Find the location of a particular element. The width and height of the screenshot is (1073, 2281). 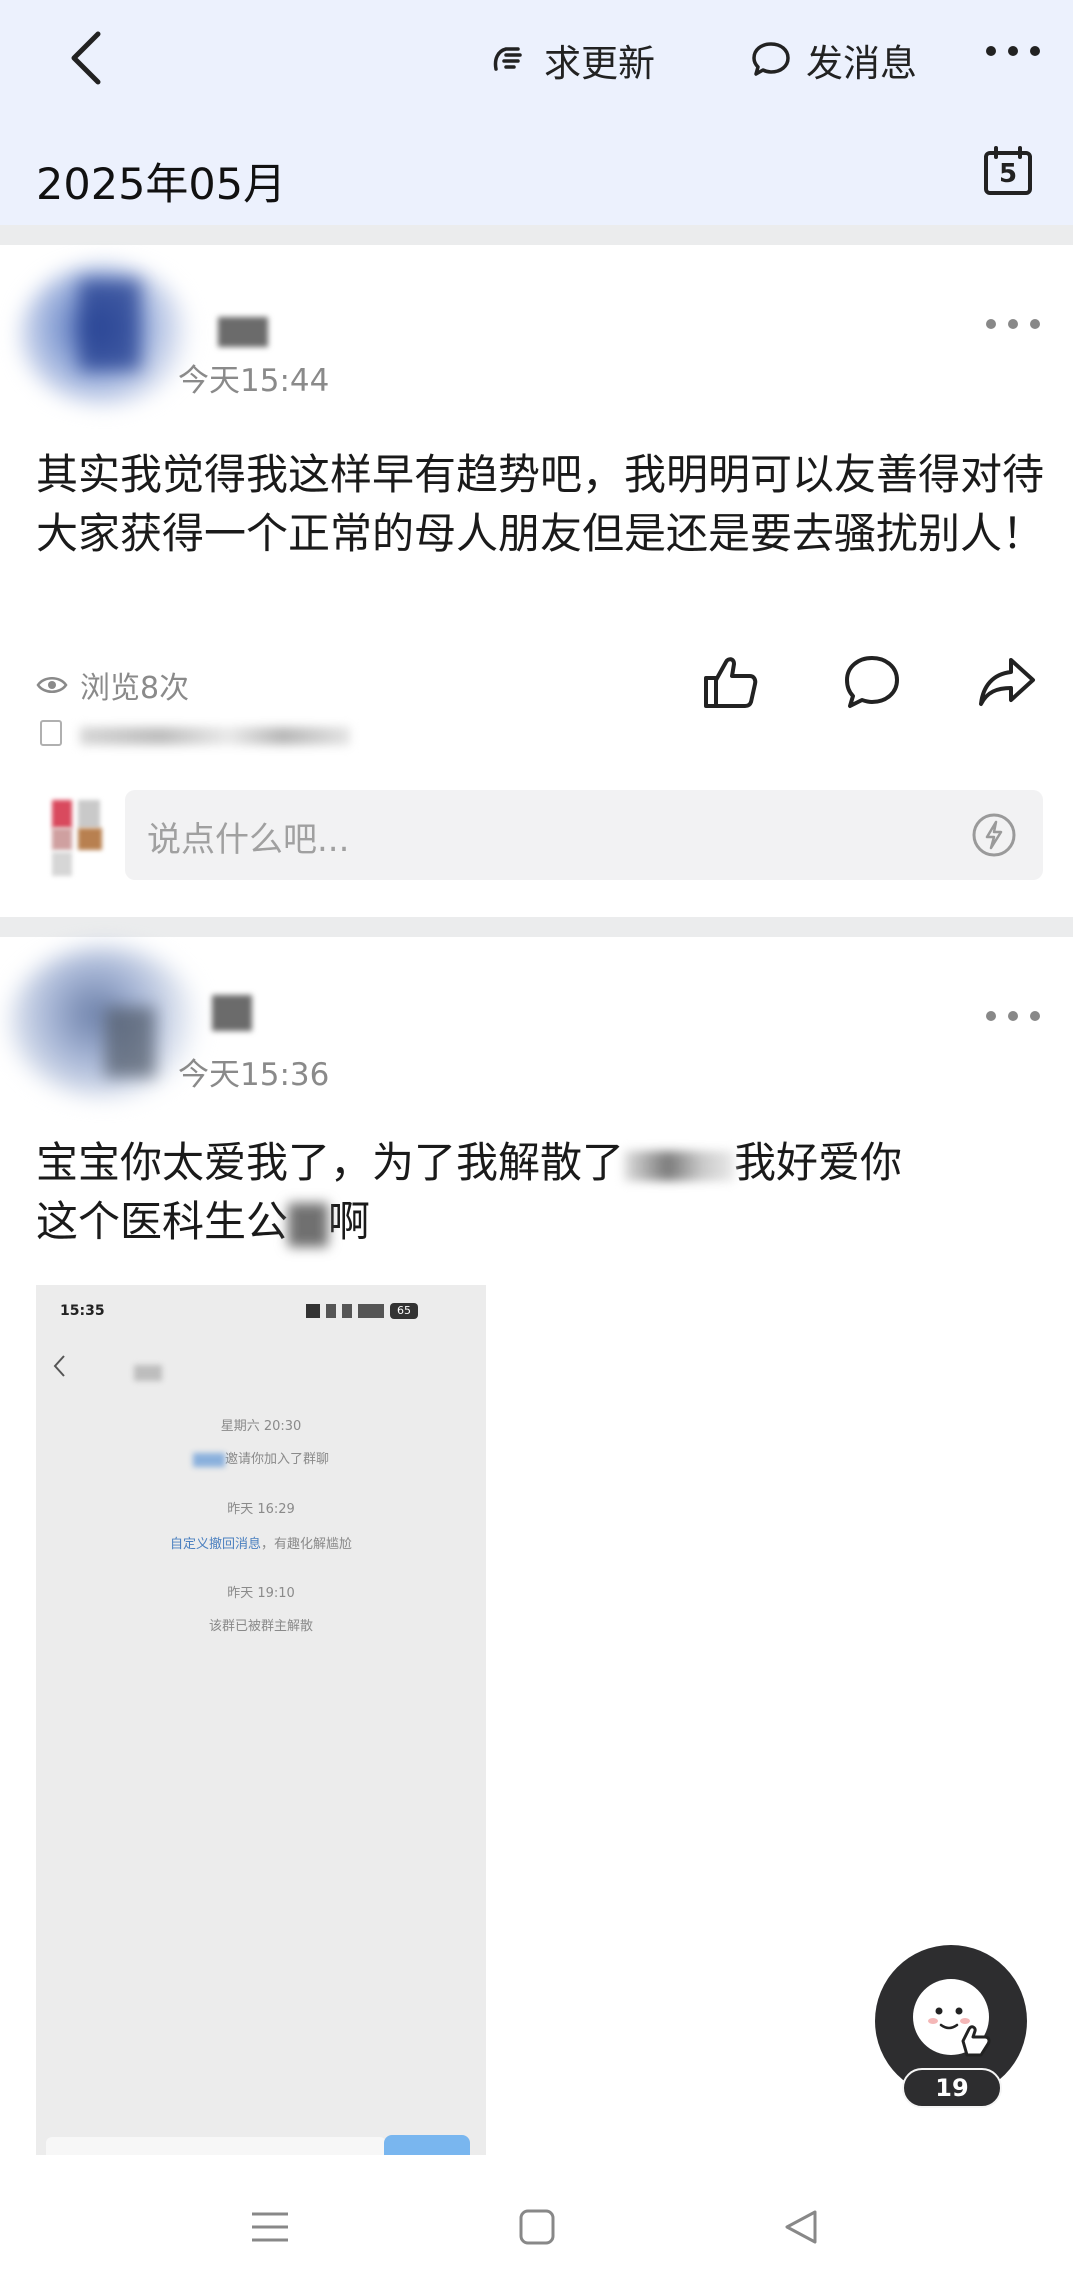

request-update-label: 求更新 is located at coordinates (599, 63).